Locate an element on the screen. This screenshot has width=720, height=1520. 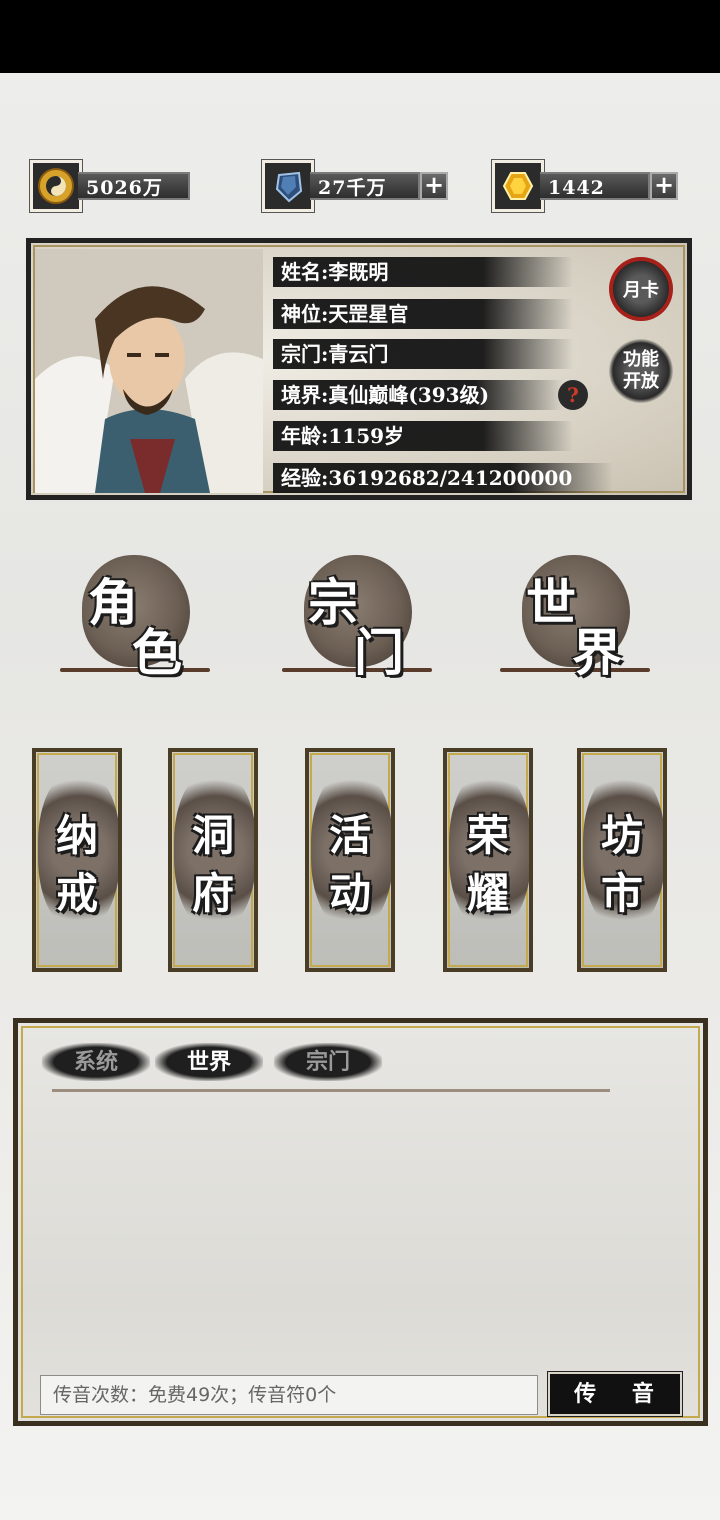
tile-cave-dwelling: 洞 府 is located at coordinates (213, 860).